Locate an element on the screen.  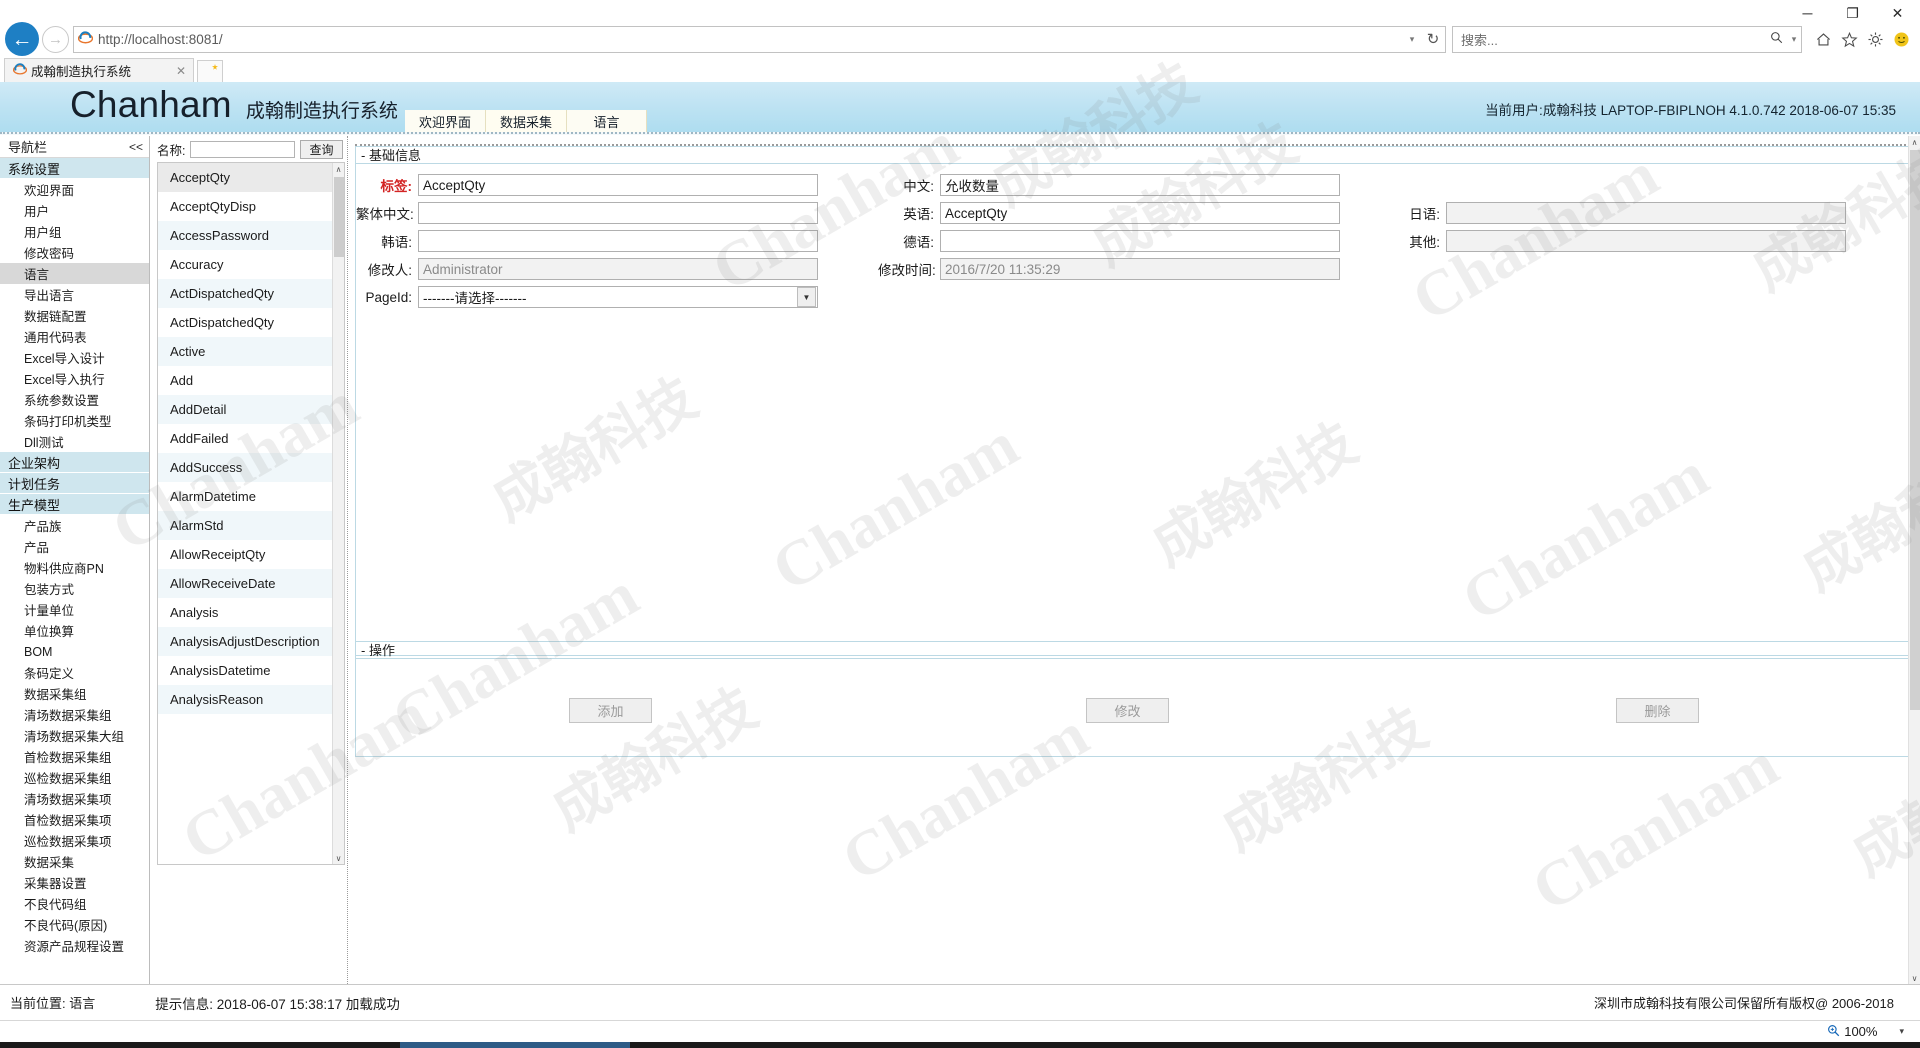
favorites-star-icon is located at coordinates (1849, 39).